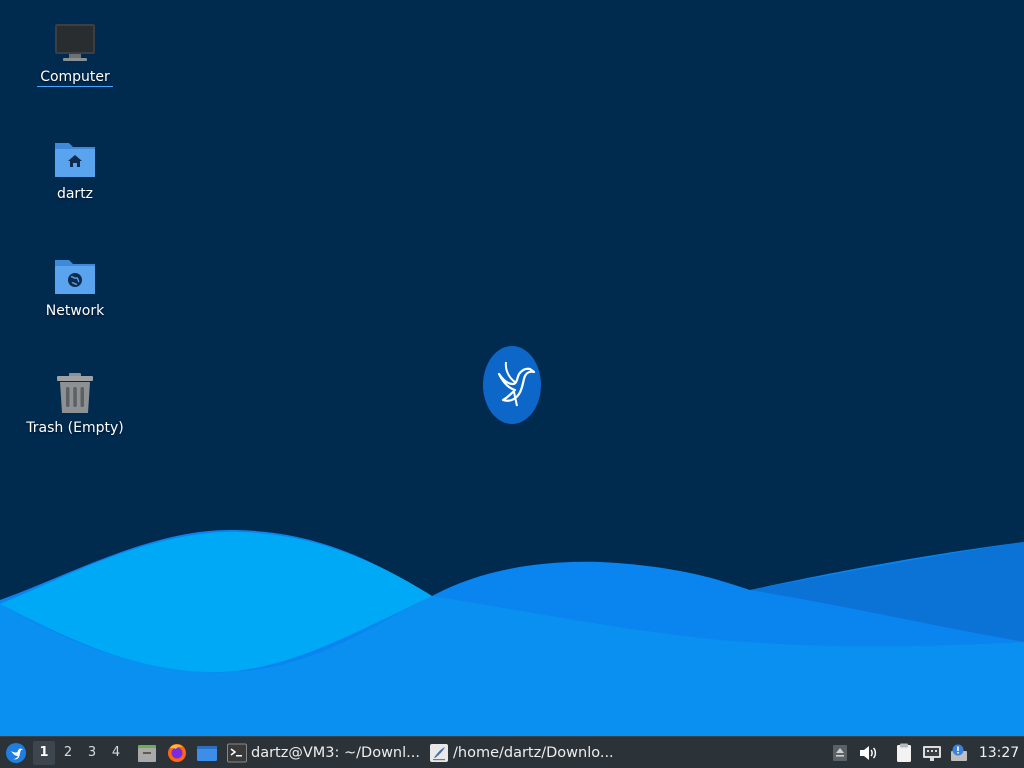 The image size is (1024, 768). I want to click on xubuntu-bird-logo, so click(512, 385).